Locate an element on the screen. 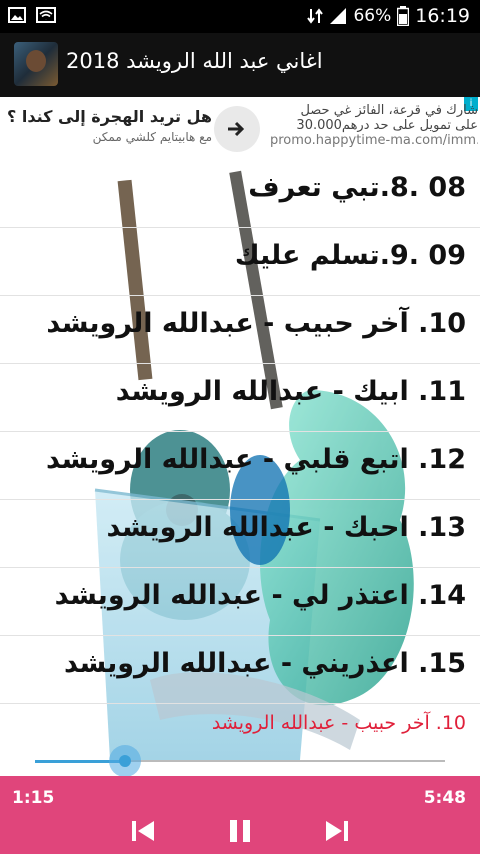  track-title: 08 .8.تبي تعرف is located at coordinates (357, 187).